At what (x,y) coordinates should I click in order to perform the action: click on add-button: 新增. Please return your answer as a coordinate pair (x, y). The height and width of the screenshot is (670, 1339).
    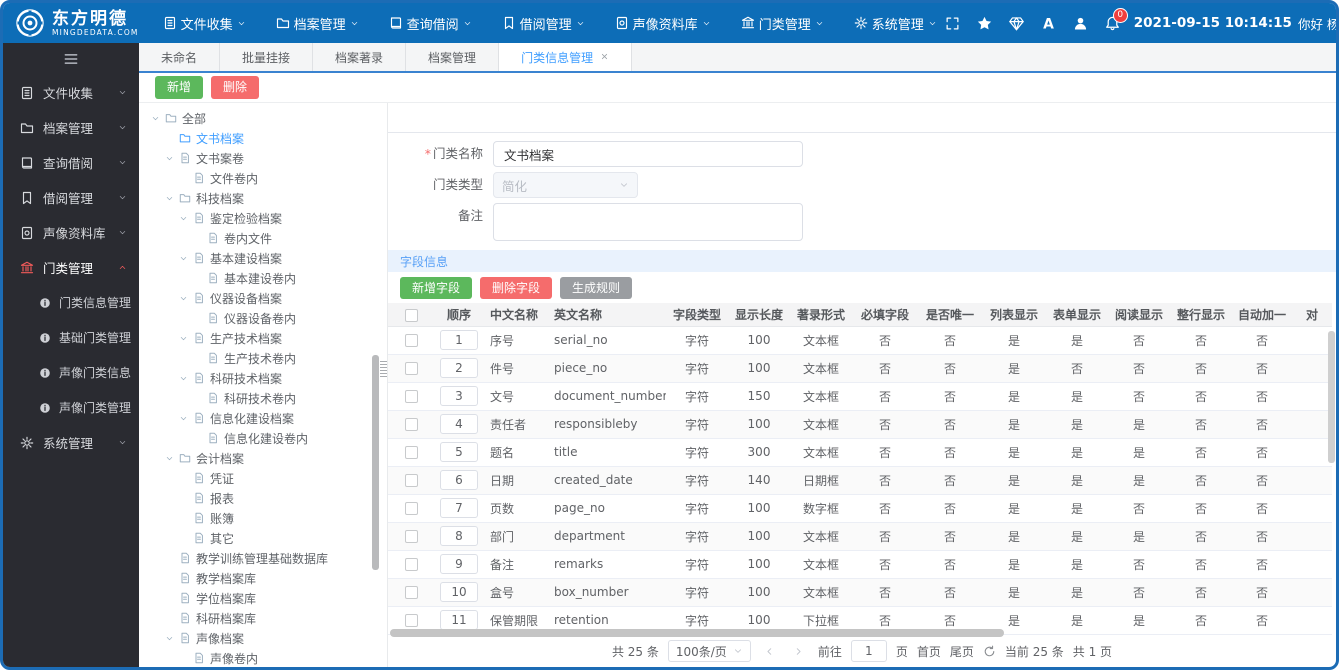
    Looking at the image, I should click on (179, 87).